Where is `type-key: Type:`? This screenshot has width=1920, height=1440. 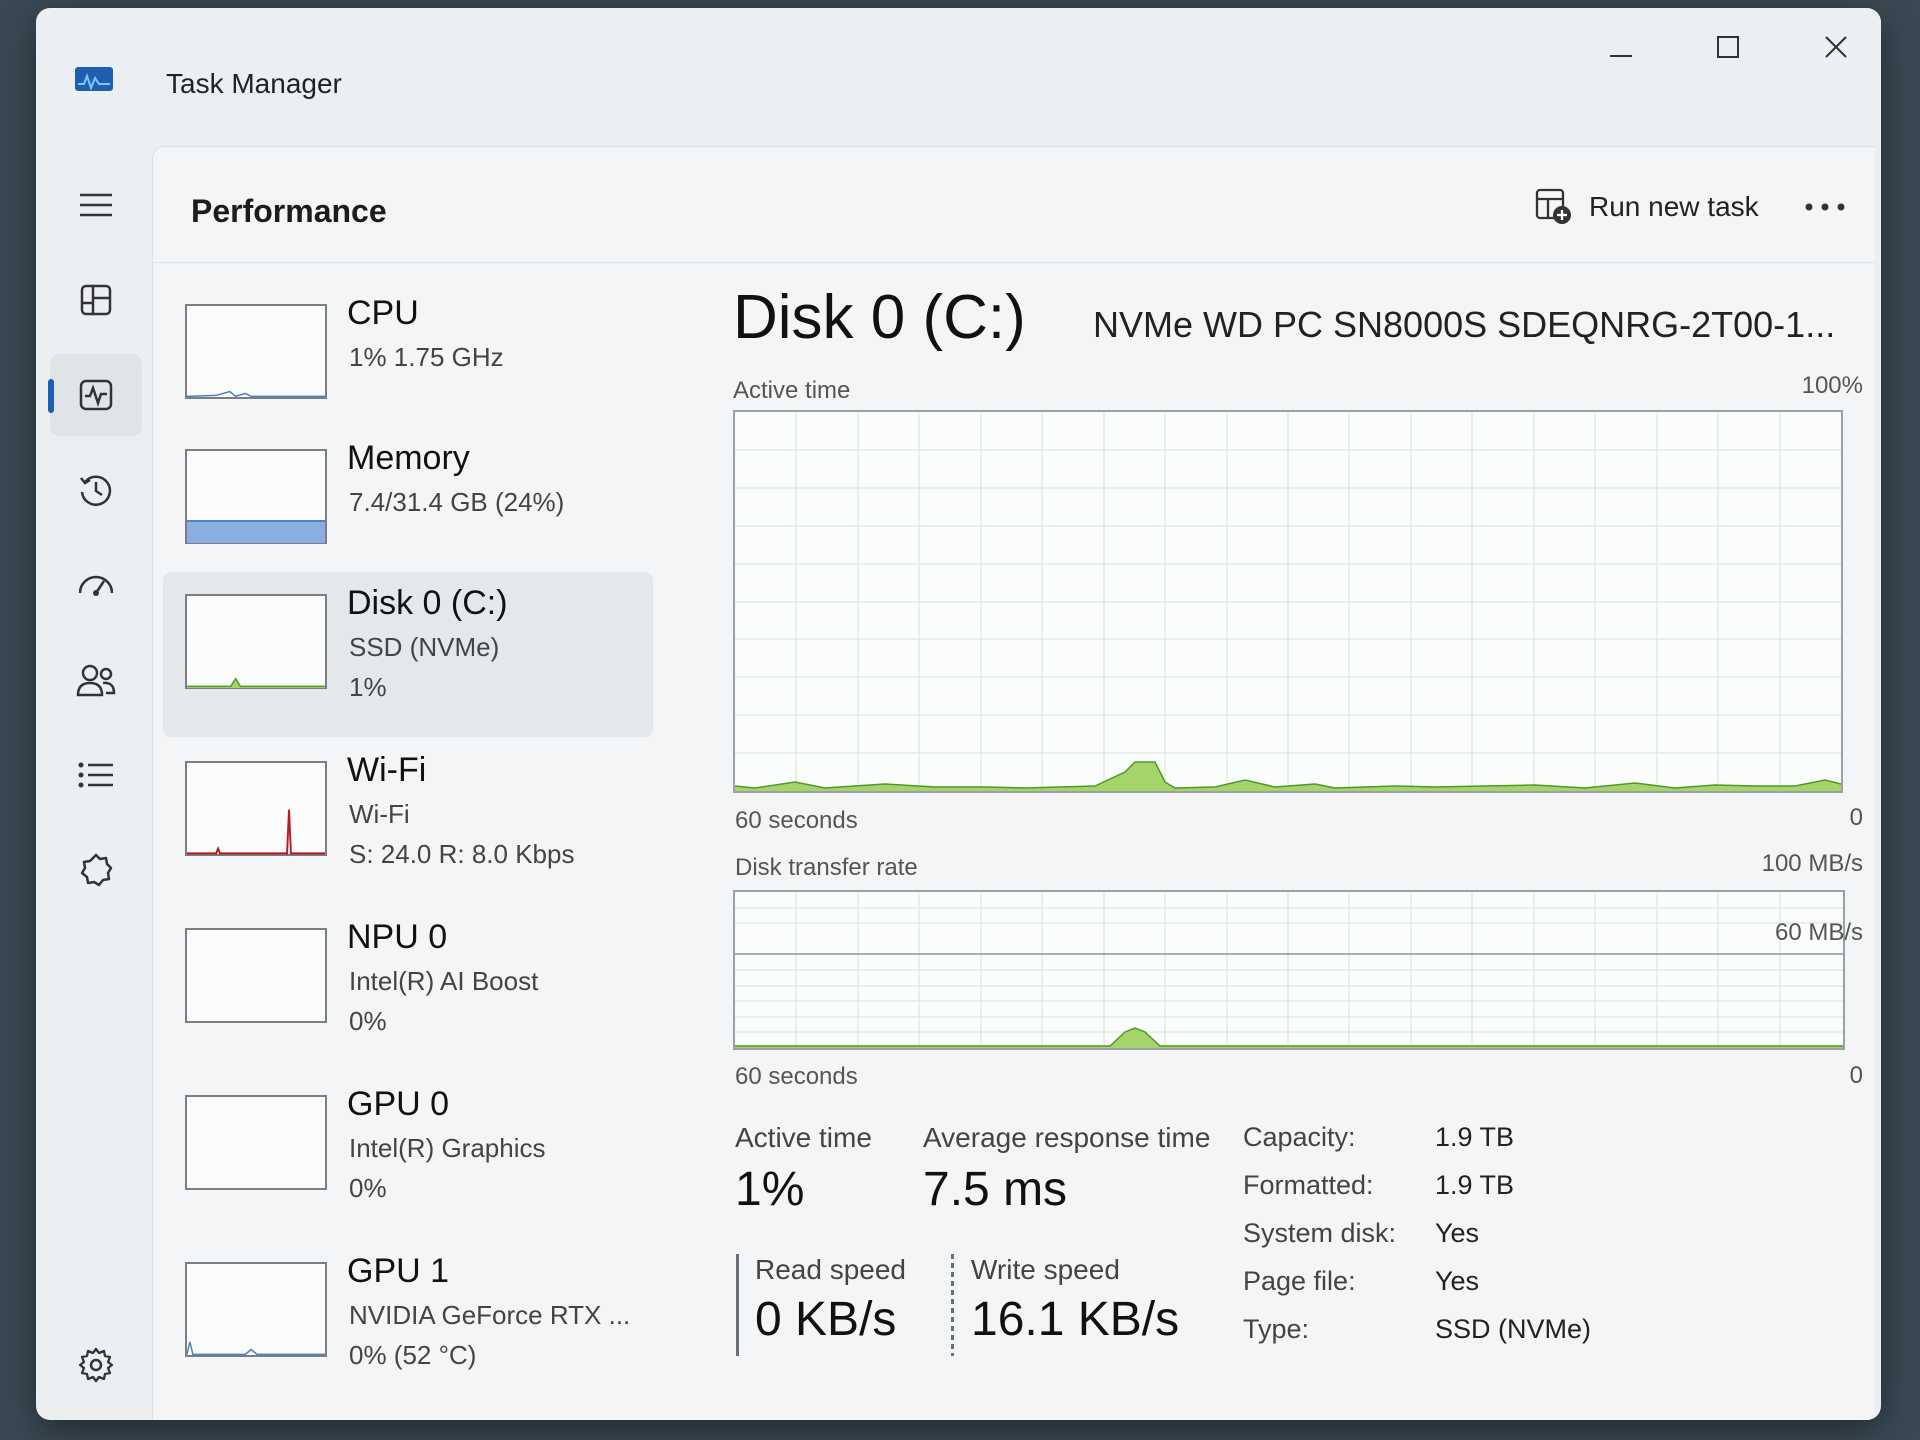 type-key: Type: is located at coordinates (1276, 1329).